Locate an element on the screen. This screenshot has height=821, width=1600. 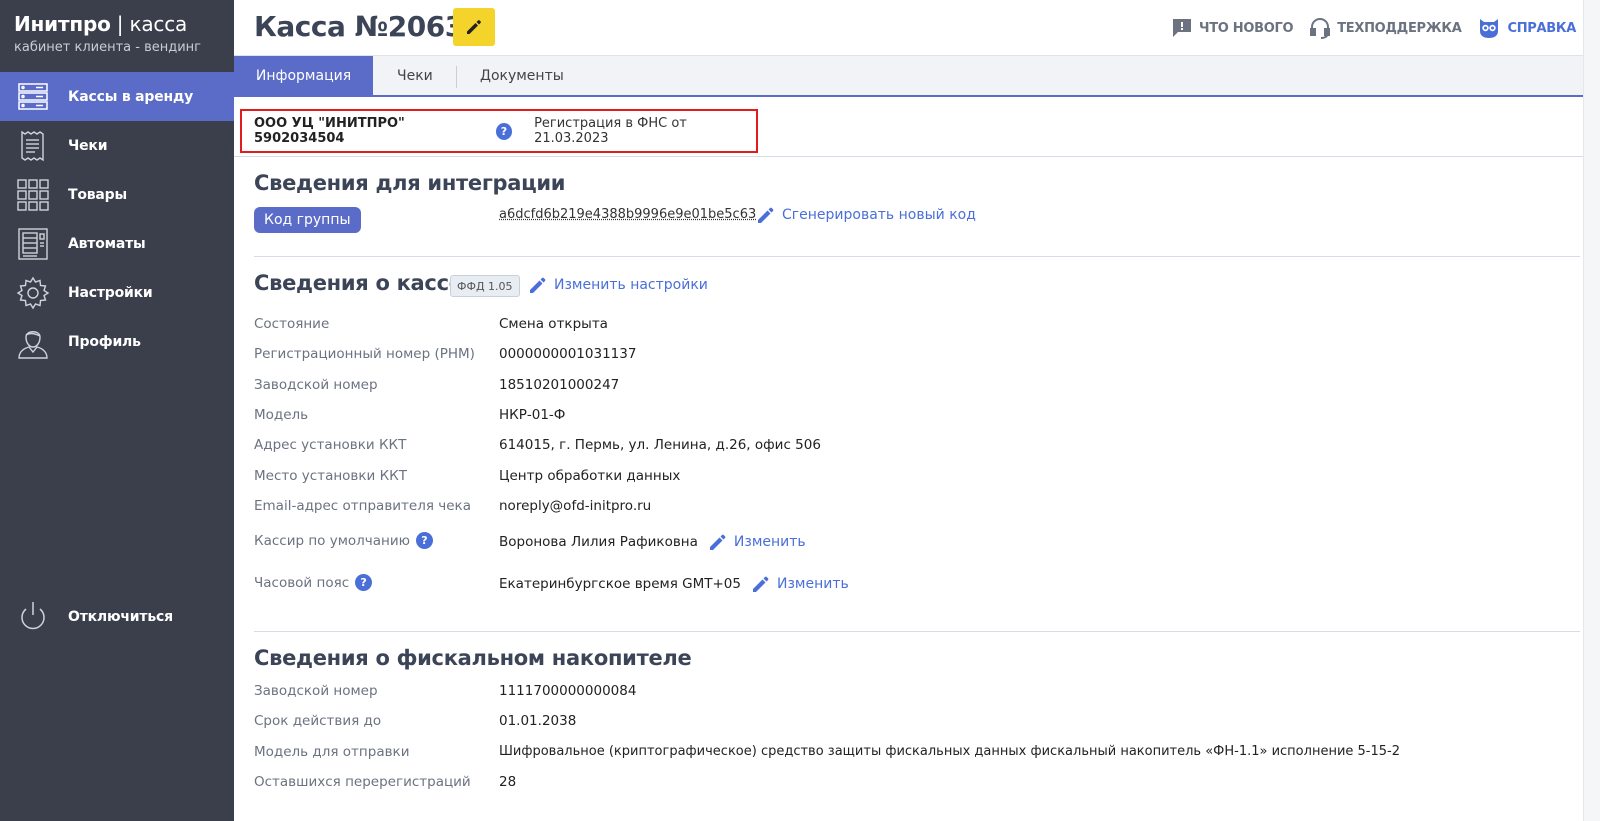
sidebar-item-settings: Настройки is located at coordinates (117, 292).